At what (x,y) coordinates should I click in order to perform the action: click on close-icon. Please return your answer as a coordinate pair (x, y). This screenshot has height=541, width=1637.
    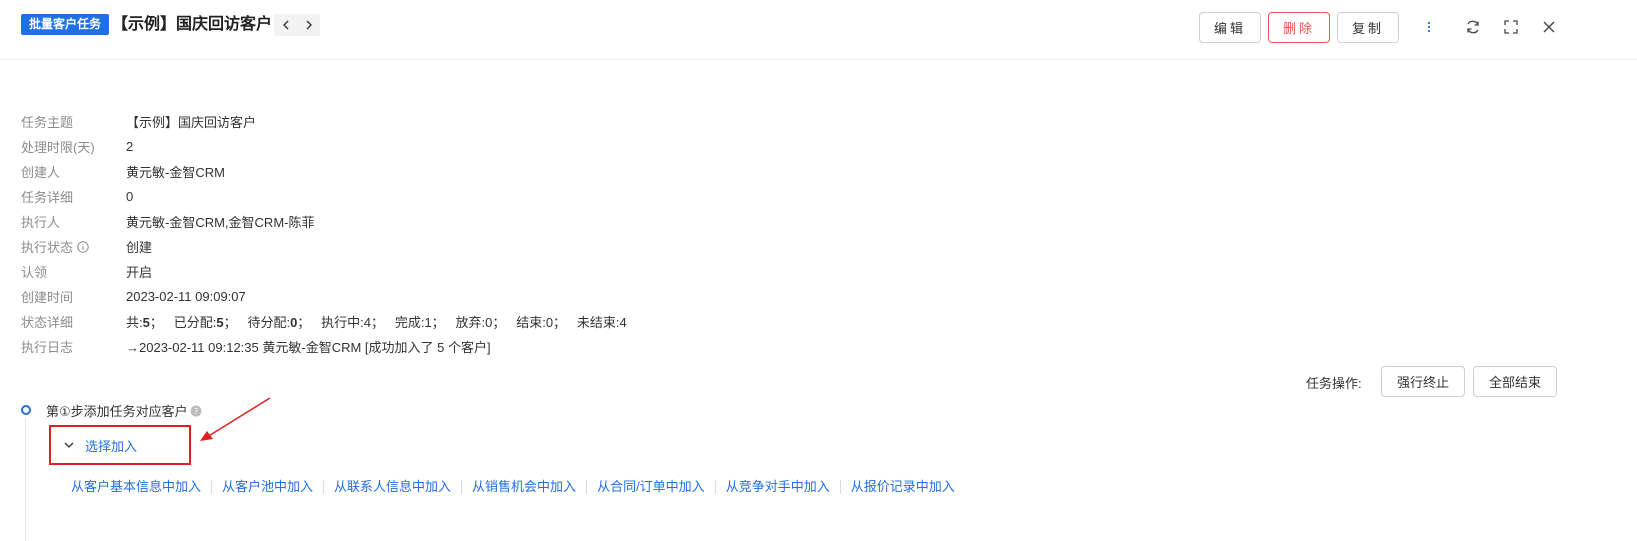
    Looking at the image, I should click on (1549, 27).